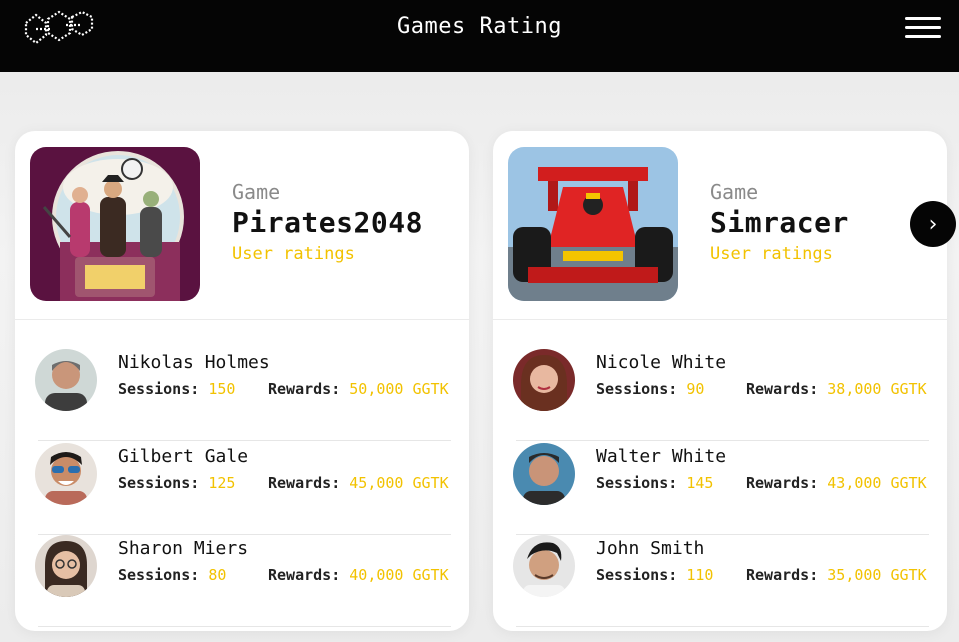  I want to click on game-name: Pirates2048, so click(327, 222).